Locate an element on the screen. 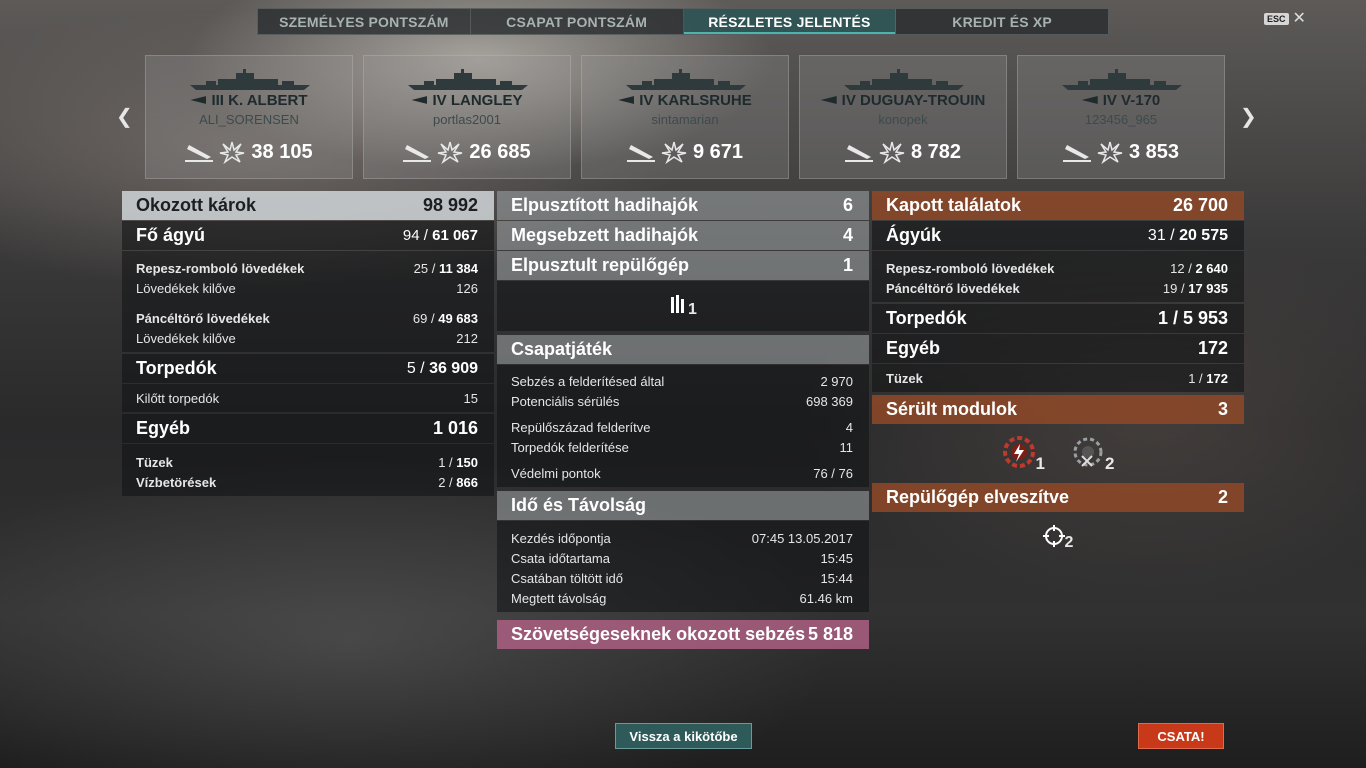  ship-damage: 8 782 is located at coordinates (903, 152).